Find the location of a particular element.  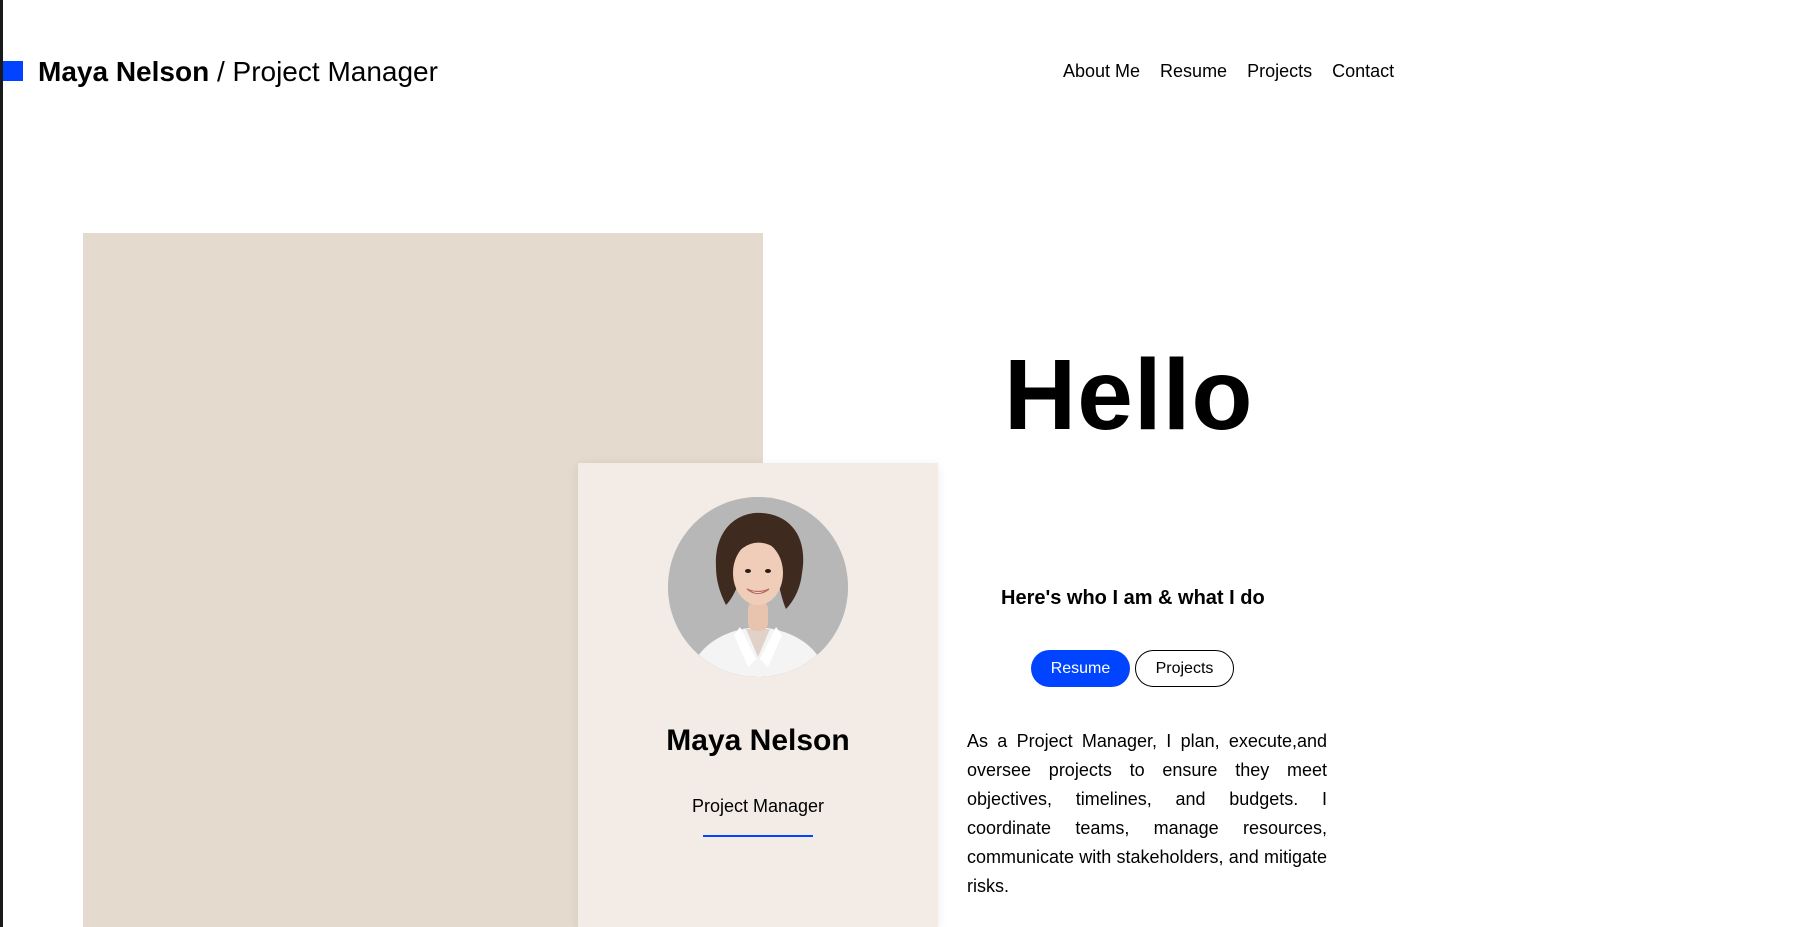

nav-item-about-me: About Me is located at coordinates (1101, 71).